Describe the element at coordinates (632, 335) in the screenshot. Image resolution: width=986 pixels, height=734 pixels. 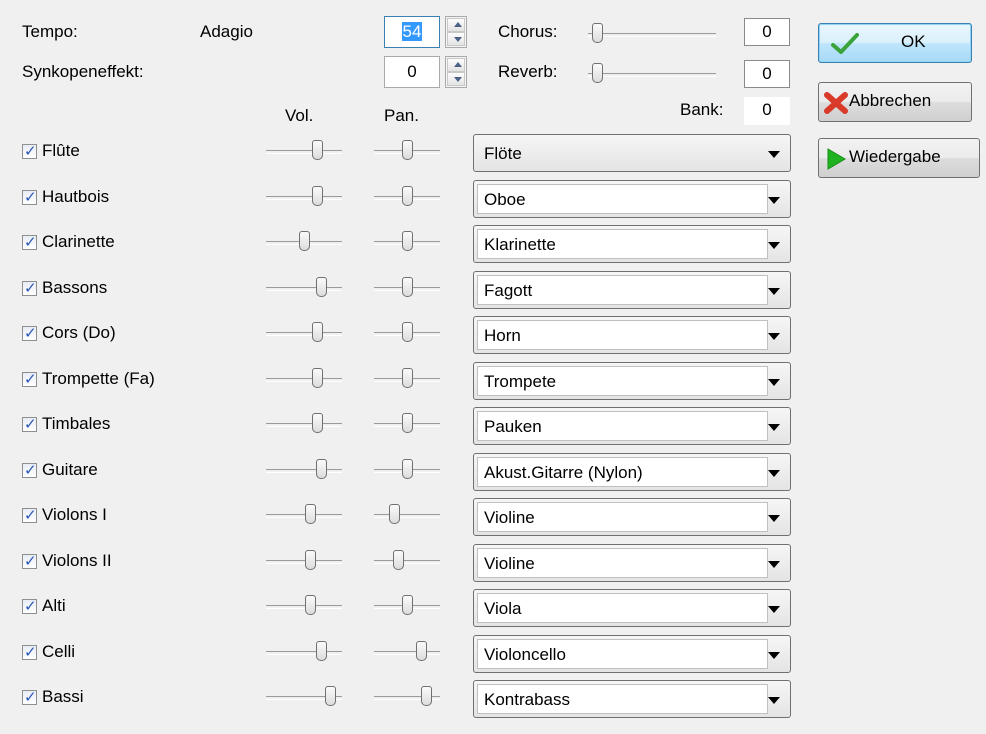
I see `instrument-sound-select: Horn` at that location.